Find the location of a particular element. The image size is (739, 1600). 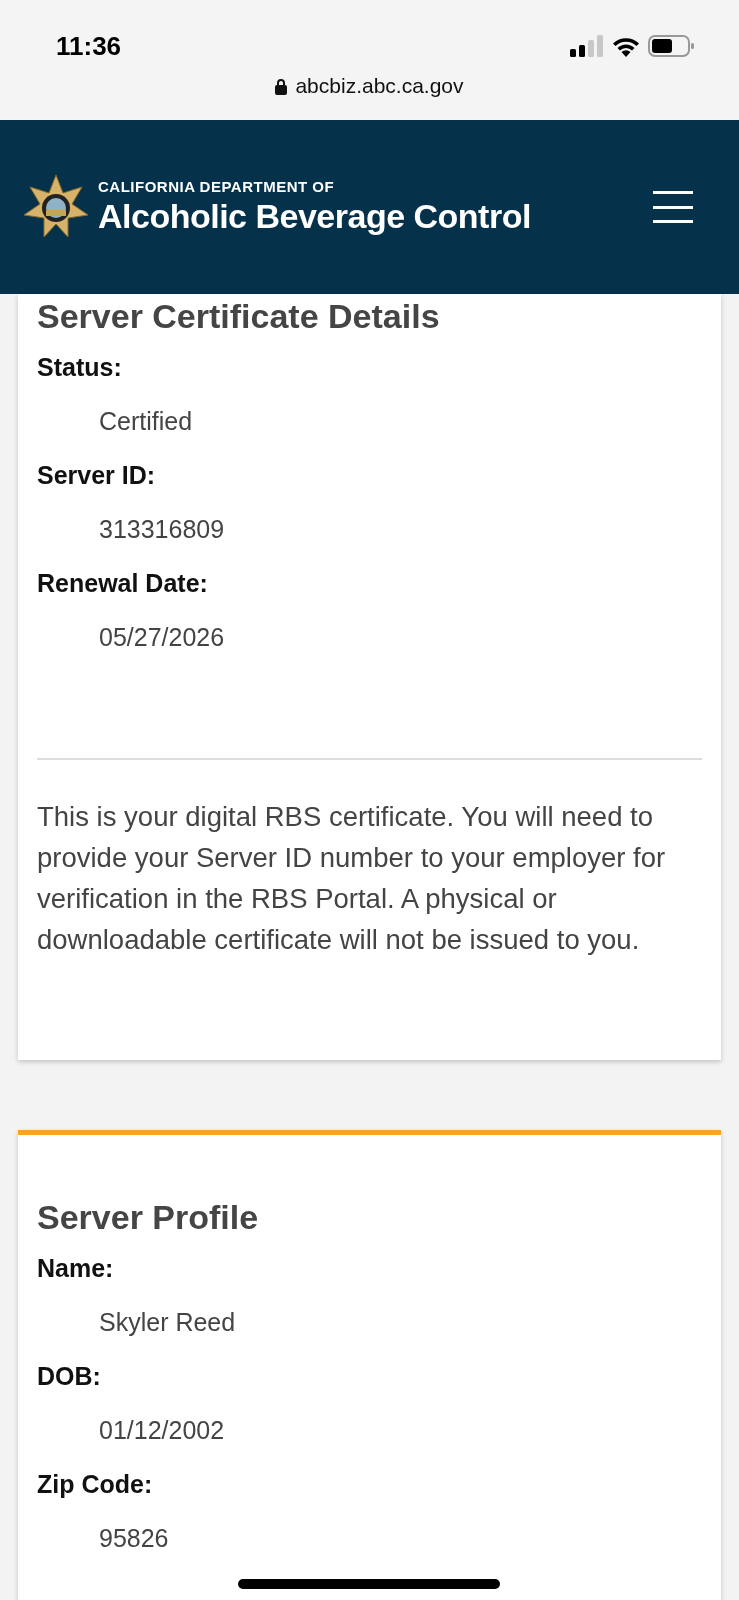

field-value: 313316809 is located at coordinates (162, 529).